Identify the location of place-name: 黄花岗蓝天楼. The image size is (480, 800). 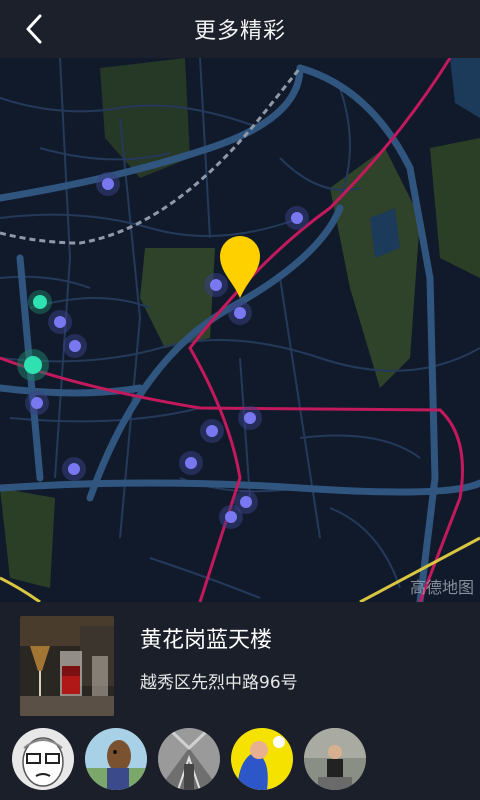
(206, 640).